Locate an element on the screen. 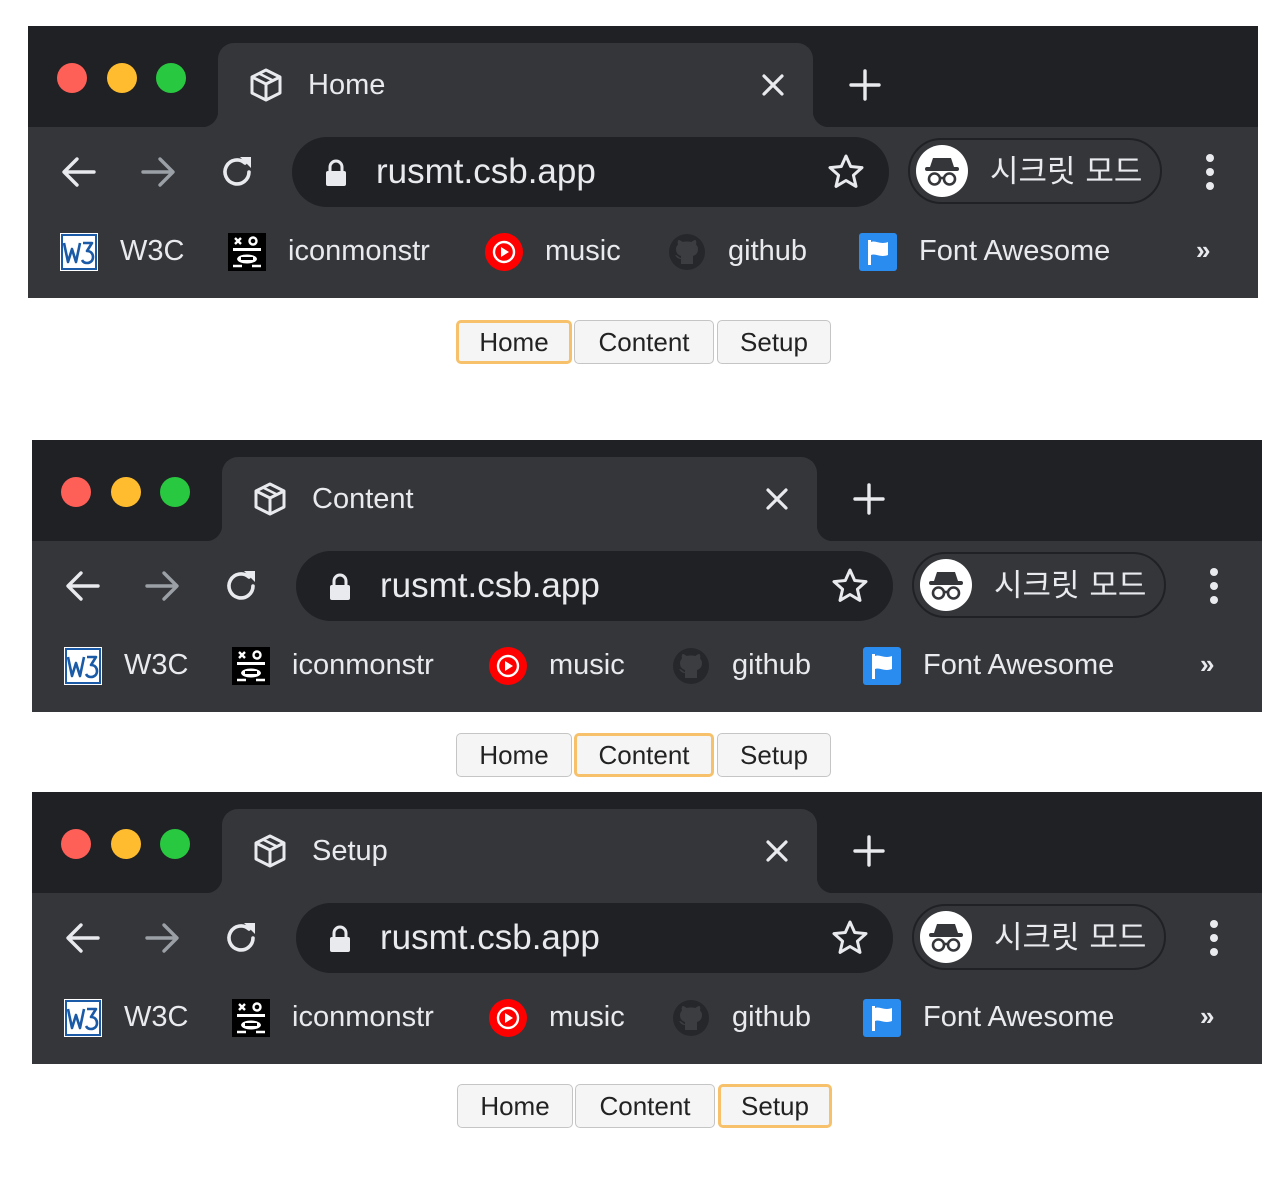 The image size is (1282, 1188). tab-title: Content is located at coordinates (363, 499).